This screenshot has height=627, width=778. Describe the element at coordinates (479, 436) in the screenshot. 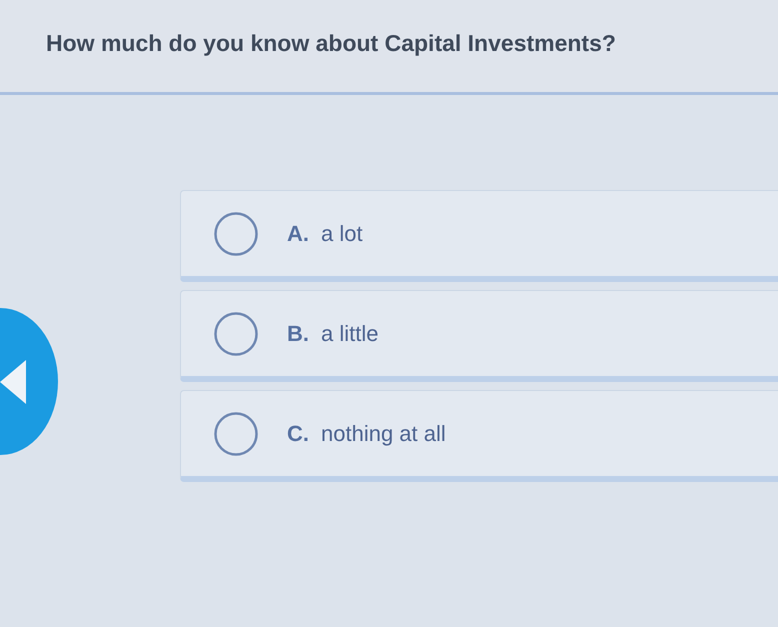

I see `answer-option: C. nothing at all` at that location.